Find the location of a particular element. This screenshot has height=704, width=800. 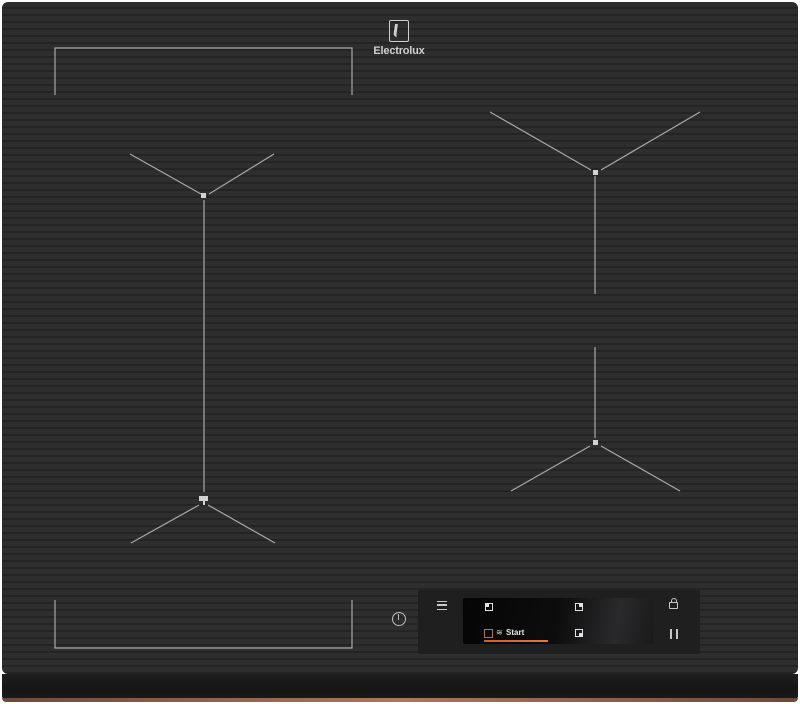

lock-icon is located at coordinates (673, 603).